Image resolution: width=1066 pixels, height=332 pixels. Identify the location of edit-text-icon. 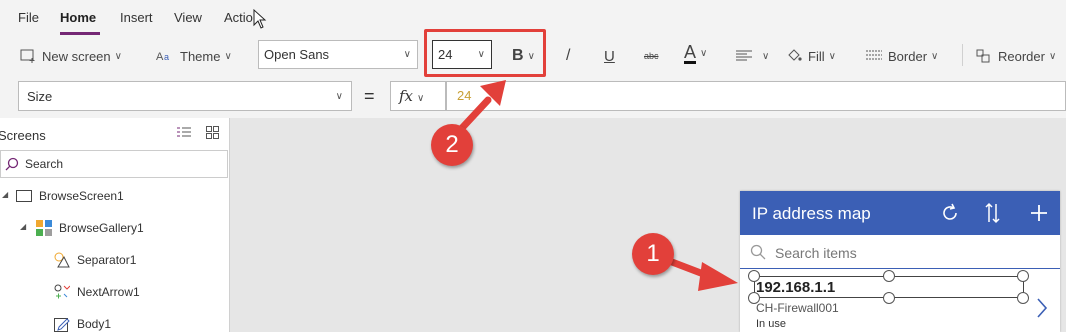
(62, 325).